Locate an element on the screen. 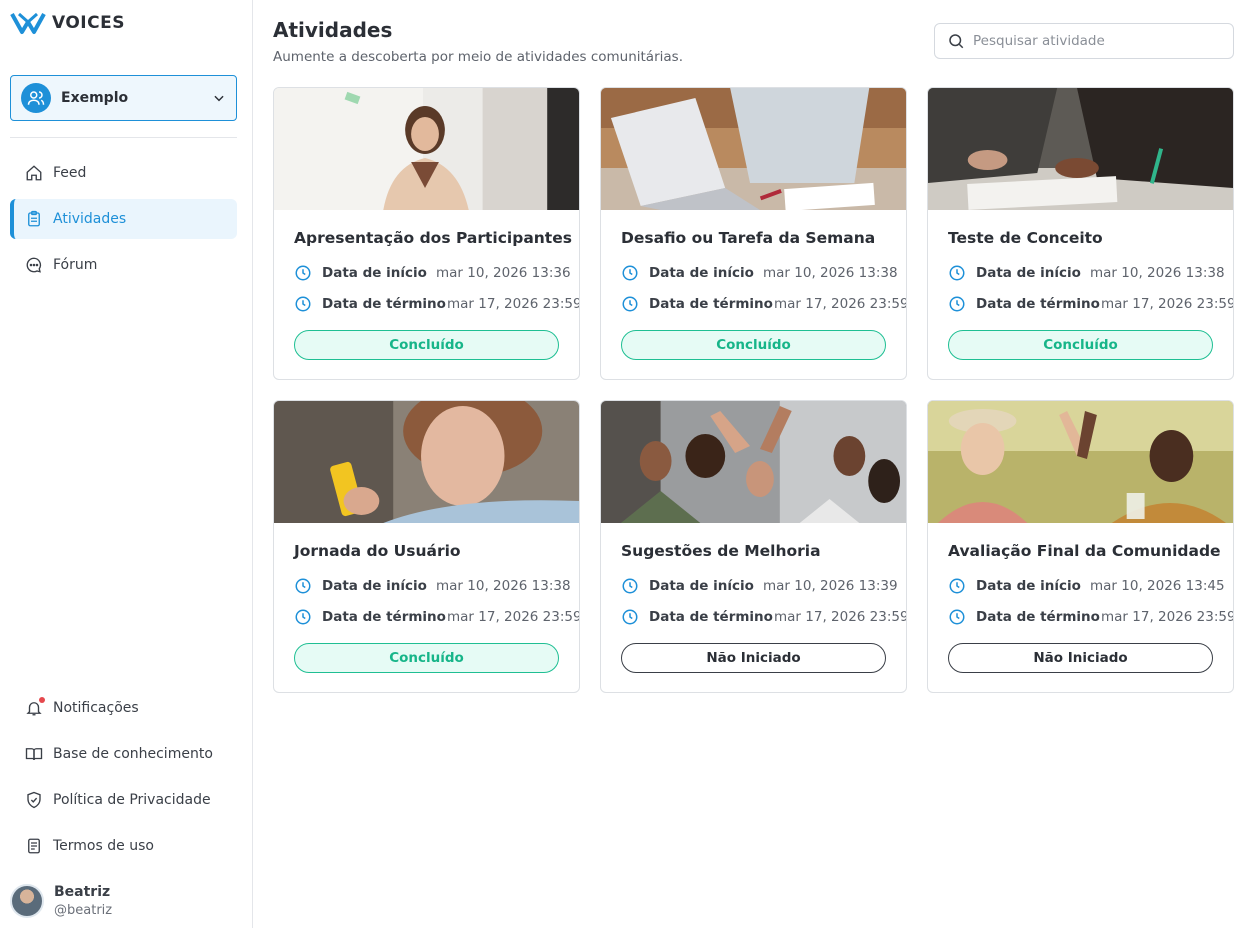 Image resolution: width=1249 pixels, height=928 pixels. divider is located at coordinates (123, 137).